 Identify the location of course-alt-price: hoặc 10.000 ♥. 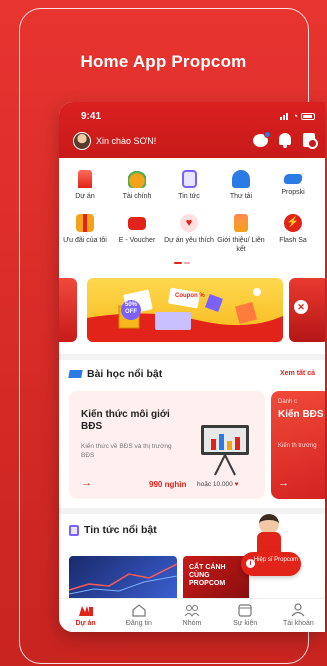
(218, 484).